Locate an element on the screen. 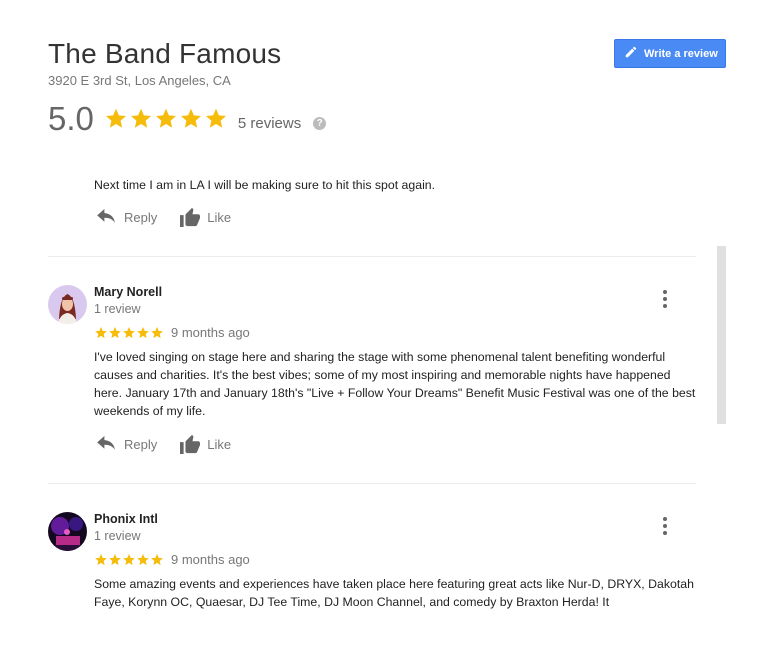  write-review-button: Write a review is located at coordinates (670, 53).